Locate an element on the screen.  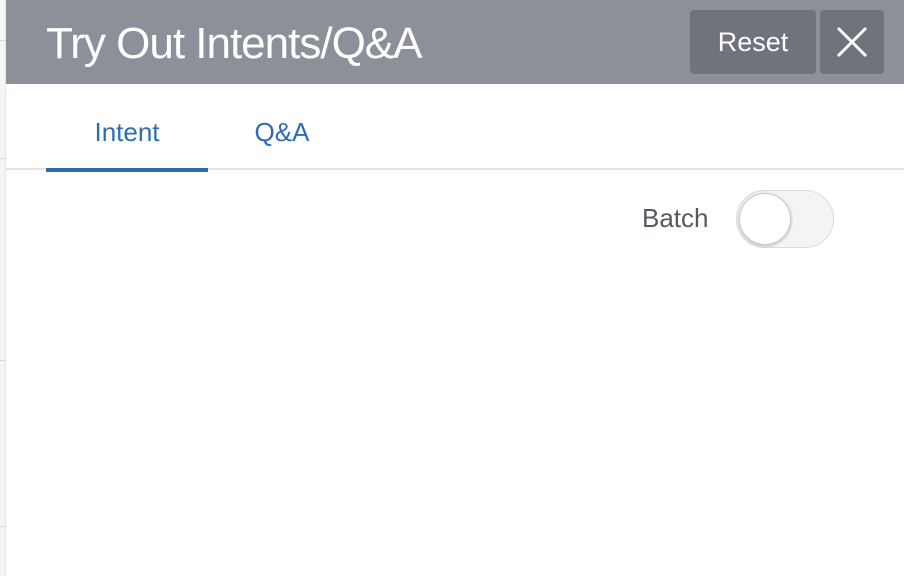
batch-label: Batch is located at coordinates (675, 218).